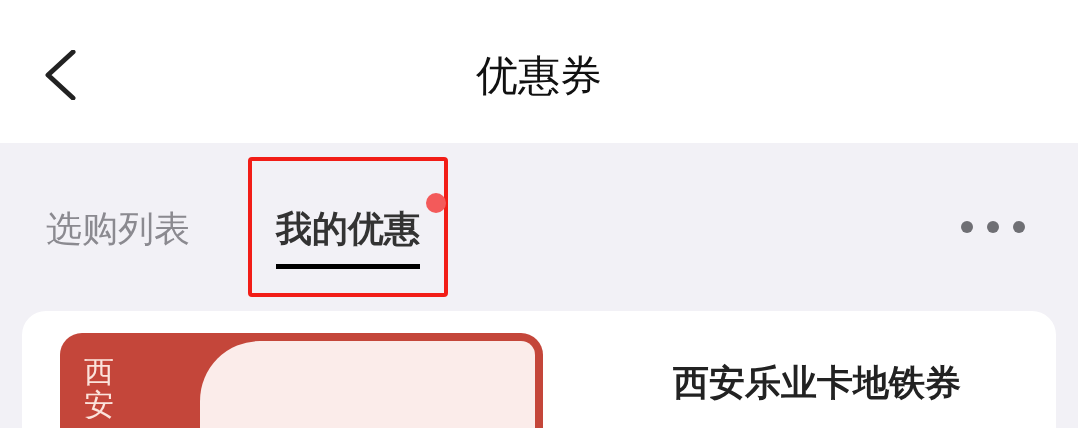 This screenshot has height=428, width=1078. Describe the element at coordinates (993, 227) in the screenshot. I see `more-icon` at that location.